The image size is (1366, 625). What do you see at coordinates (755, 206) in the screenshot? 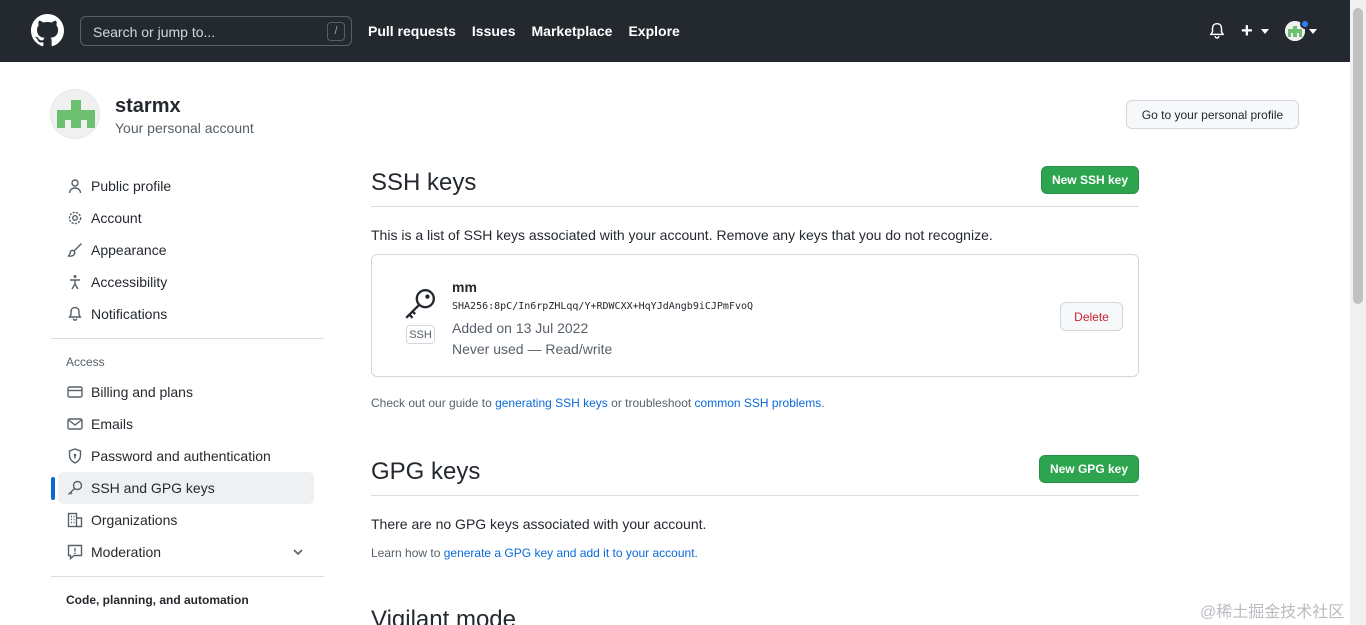
I see `ssh-divider` at bounding box center [755, 206].